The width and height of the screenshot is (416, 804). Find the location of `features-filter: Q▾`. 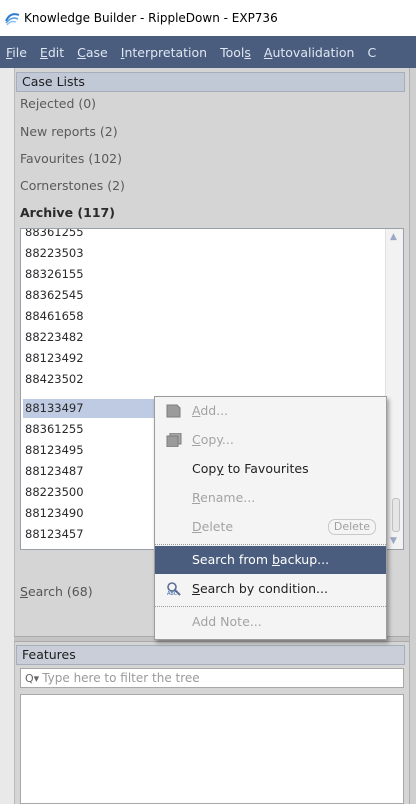

features-filter: Q▾ is located at coordinates (212, 678).